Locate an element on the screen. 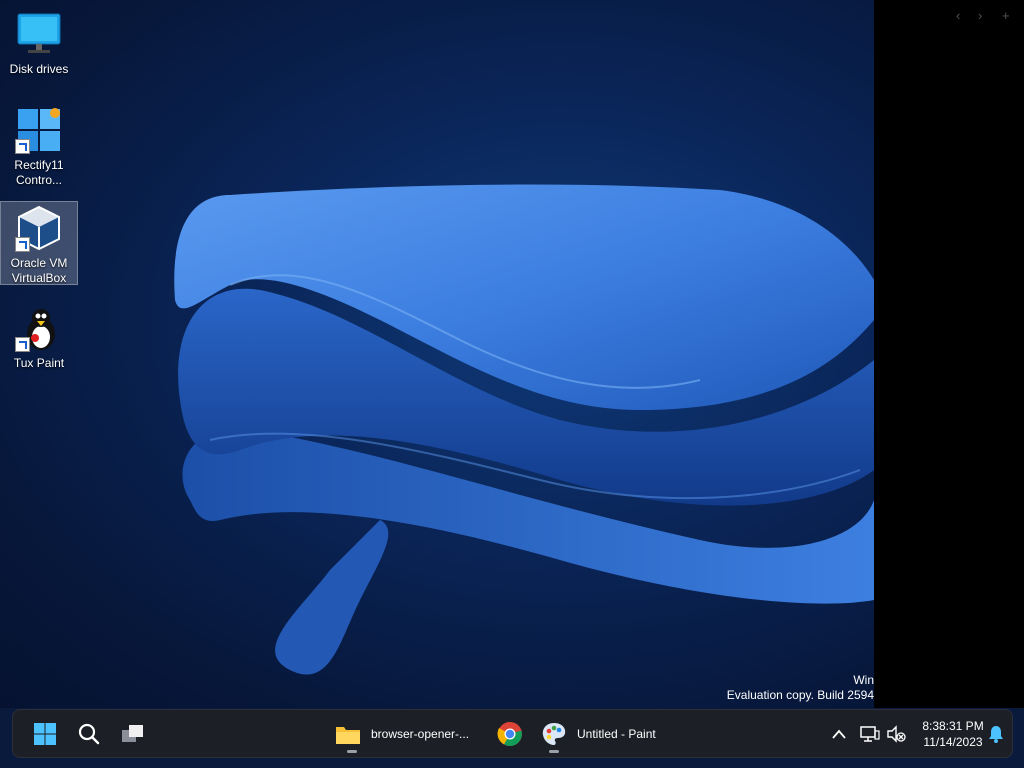 The height and width of the screenshot is (768, 1024). volume-button is located at coordinates (896, 733).